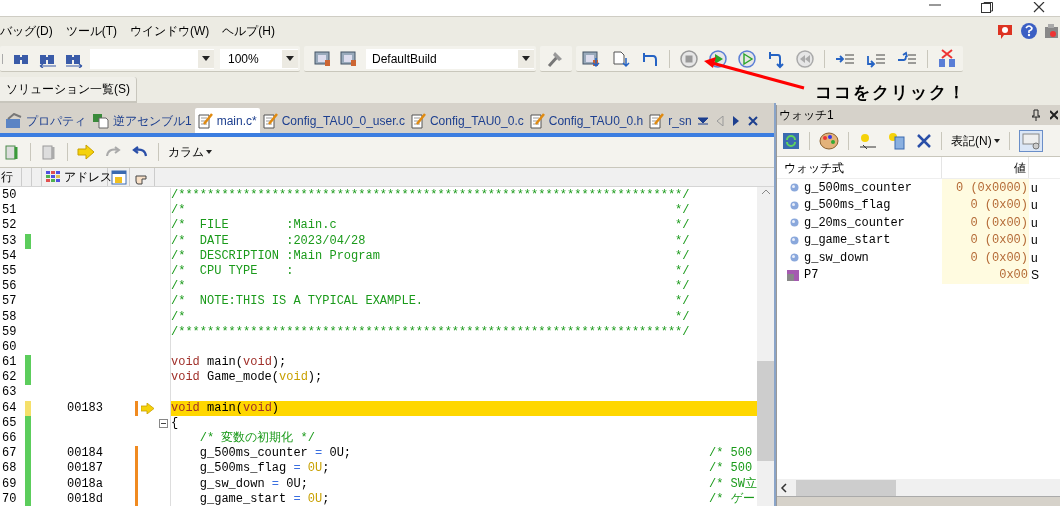  I want to click on disconnect-icon, so click(947, 58).